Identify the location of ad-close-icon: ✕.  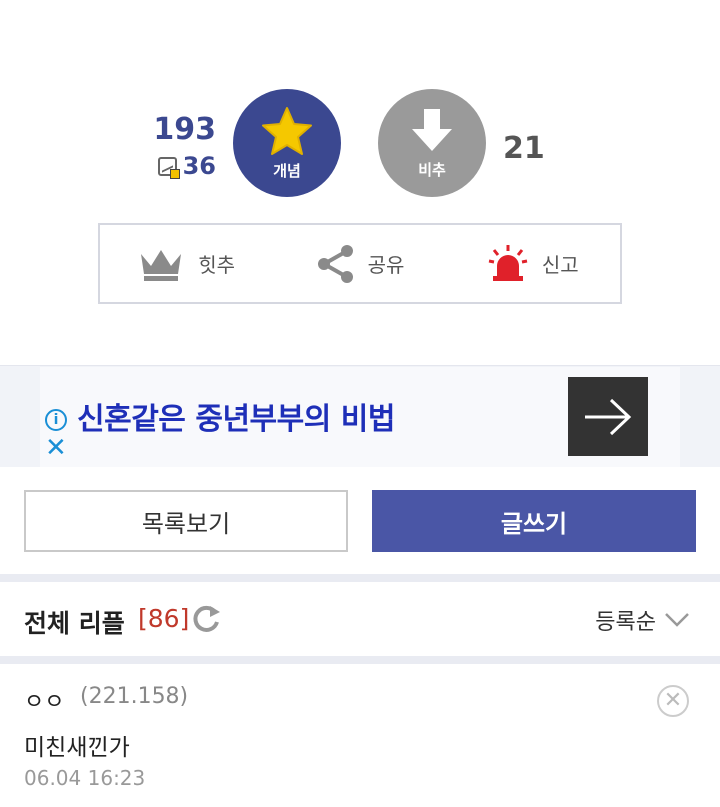
(57, 448).